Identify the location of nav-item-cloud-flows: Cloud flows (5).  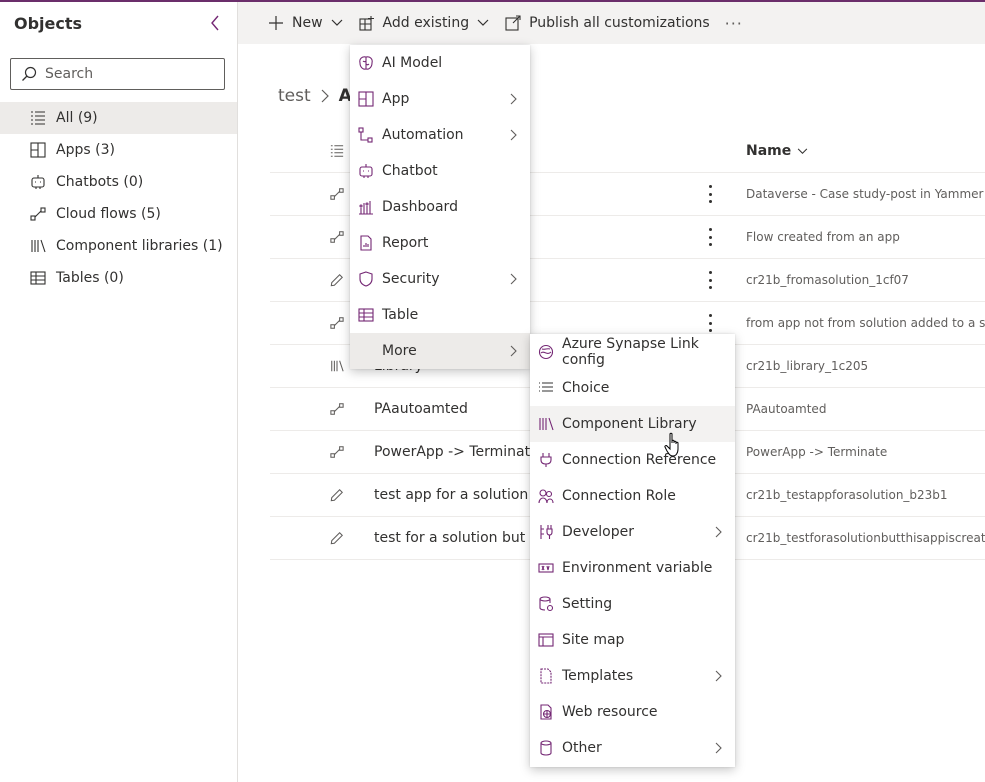
(118, 214).